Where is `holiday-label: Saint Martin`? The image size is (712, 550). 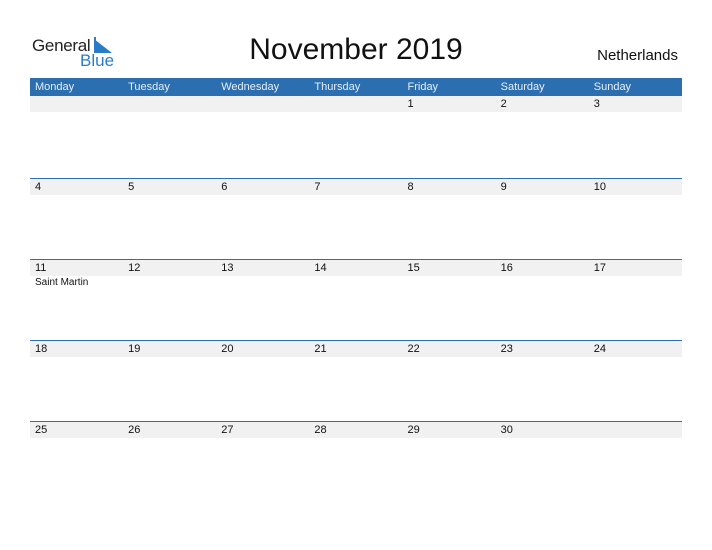 holiday-label: Saint Martin is located at coordinates (62, 282).